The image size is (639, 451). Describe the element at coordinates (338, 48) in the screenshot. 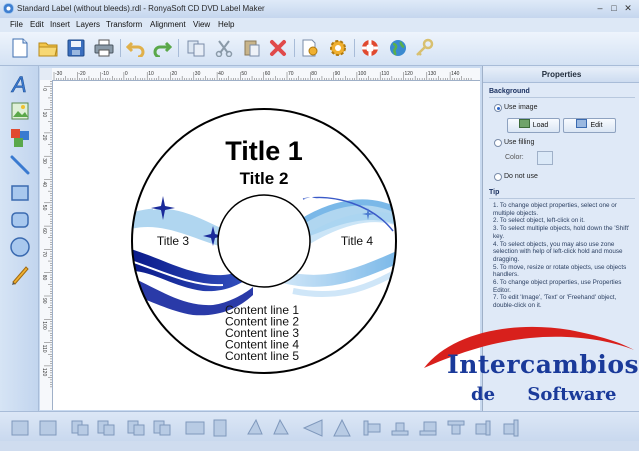

I see `settings-gear-icon` at that location.